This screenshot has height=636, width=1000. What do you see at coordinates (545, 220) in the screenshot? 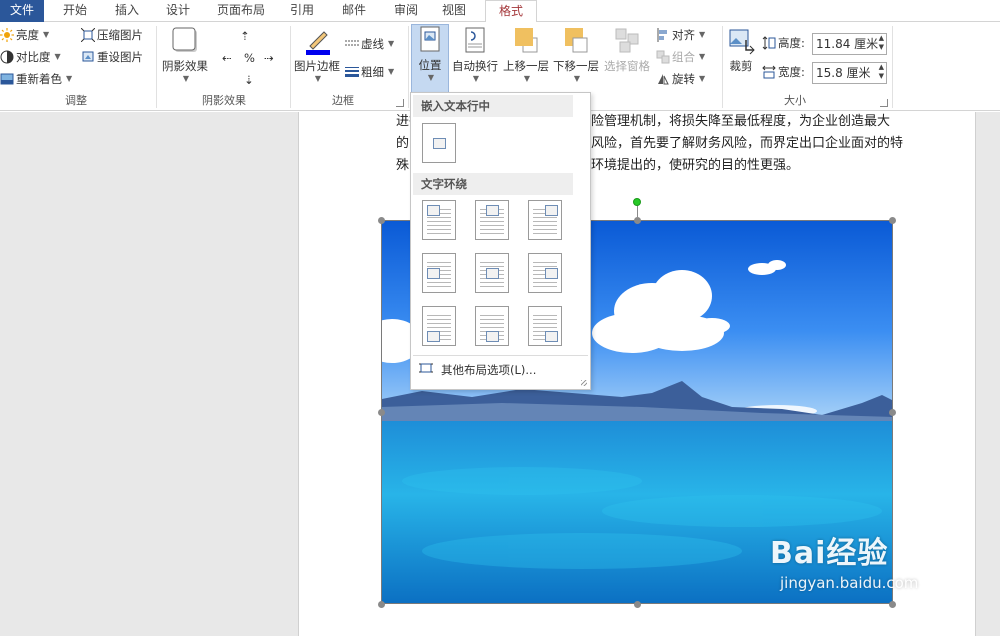
I see `position-top-right-option` at bounding box center [545, 220].